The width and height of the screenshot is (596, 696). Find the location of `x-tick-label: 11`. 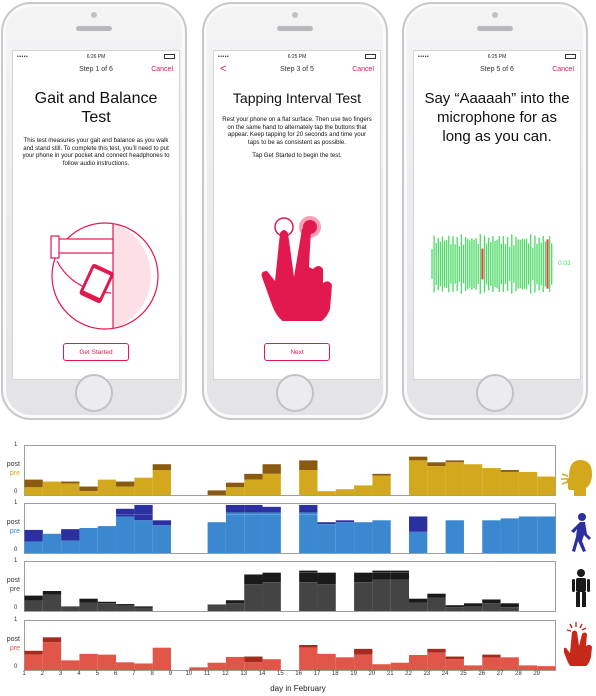

x-tick-label: 11 is located at coordinates (207, 674).